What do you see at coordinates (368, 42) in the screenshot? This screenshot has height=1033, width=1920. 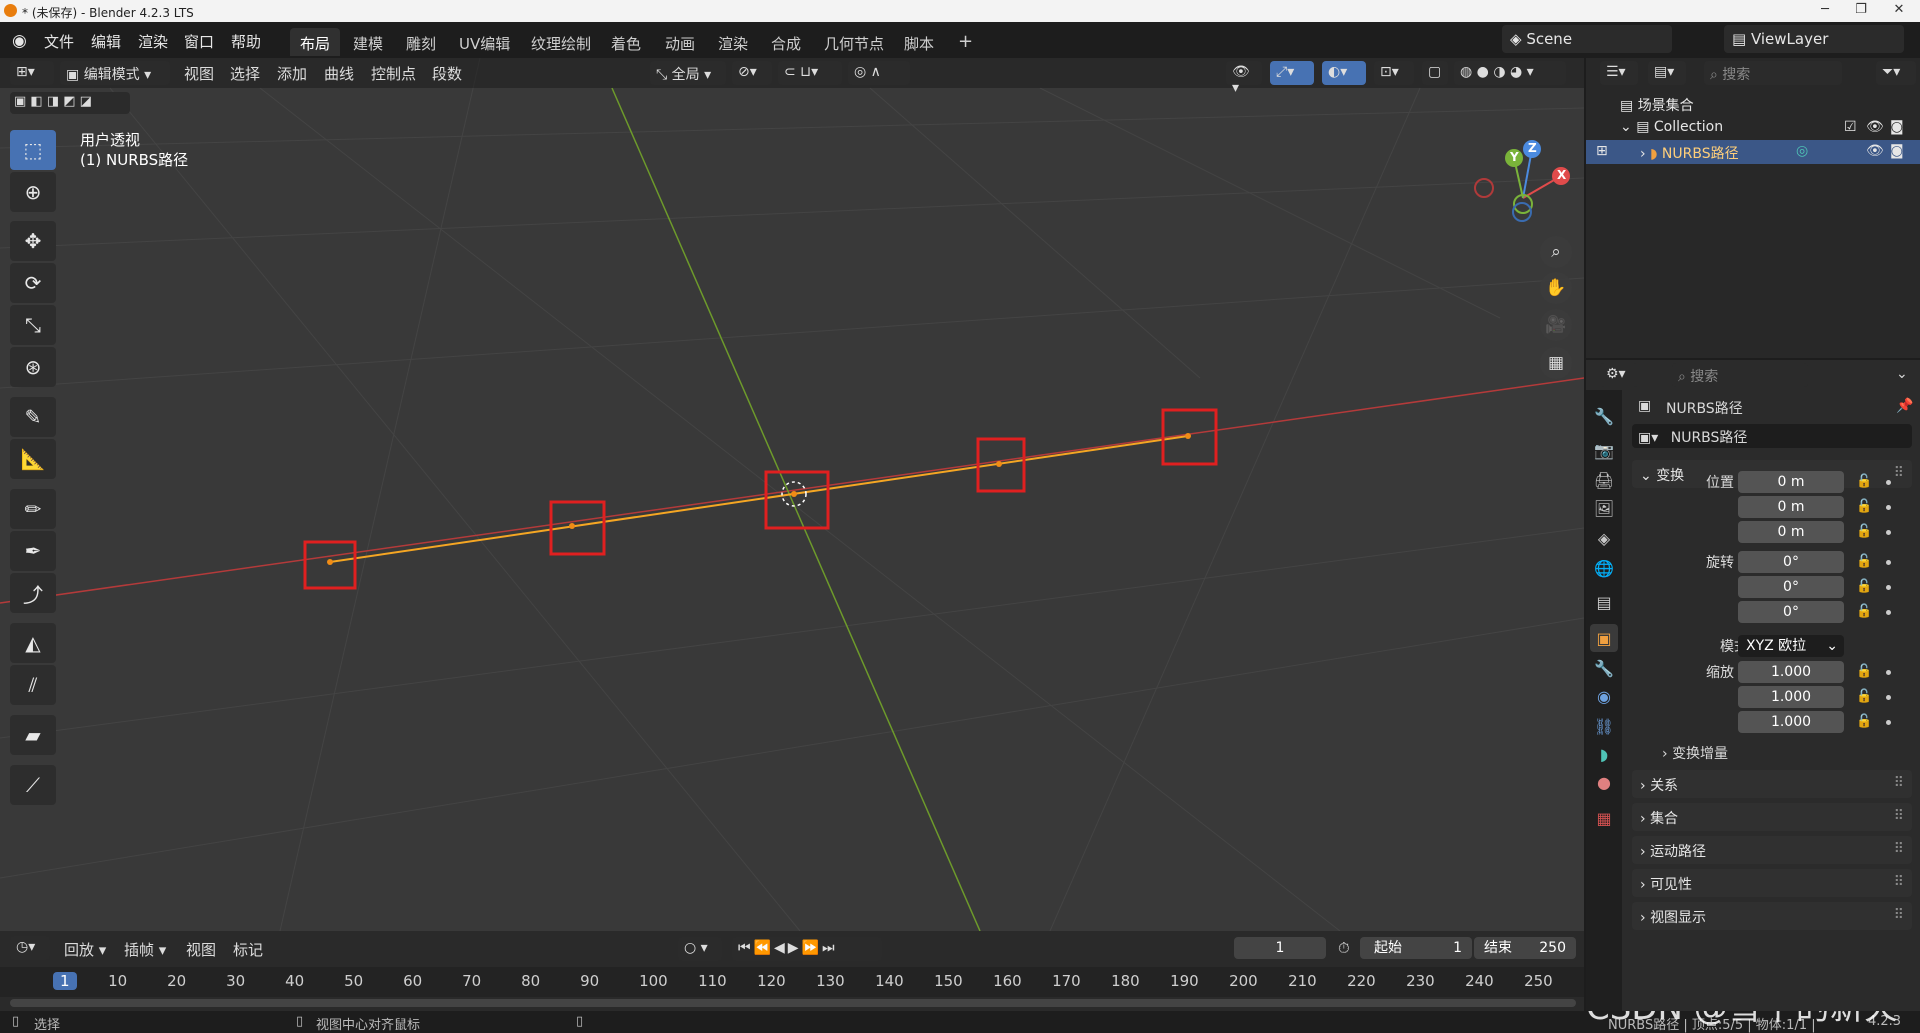 I see `tab-modeling: 建模` at bounding box center [368, 42].